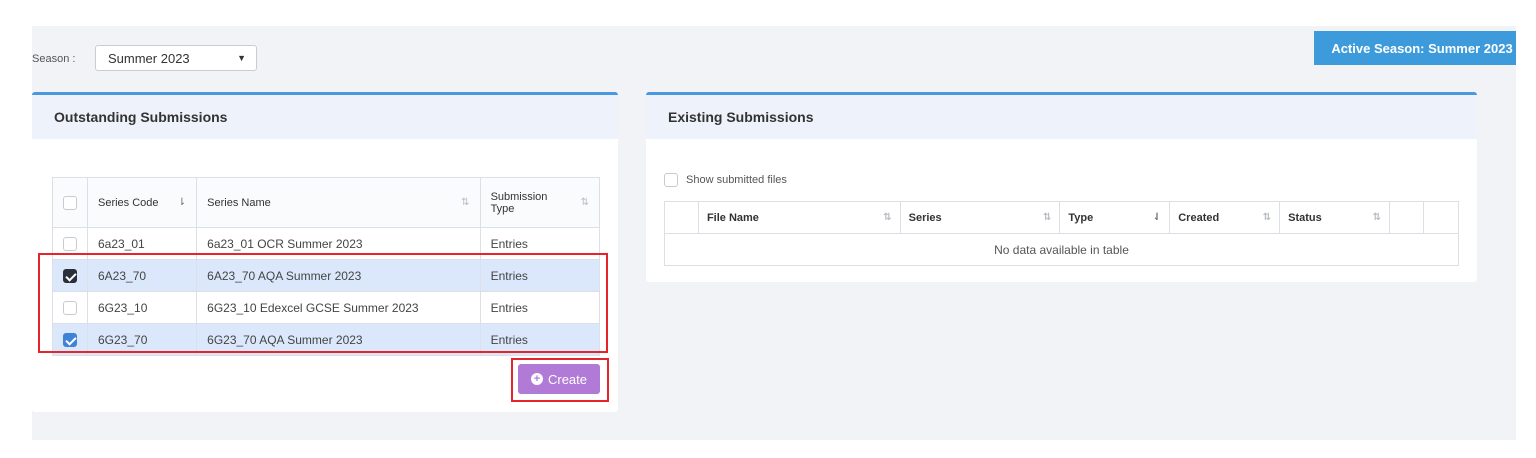  Describe the element at coordinates (519, 202) in the screenshot. I see `col-submission-type-label: Submission Type` at that location.